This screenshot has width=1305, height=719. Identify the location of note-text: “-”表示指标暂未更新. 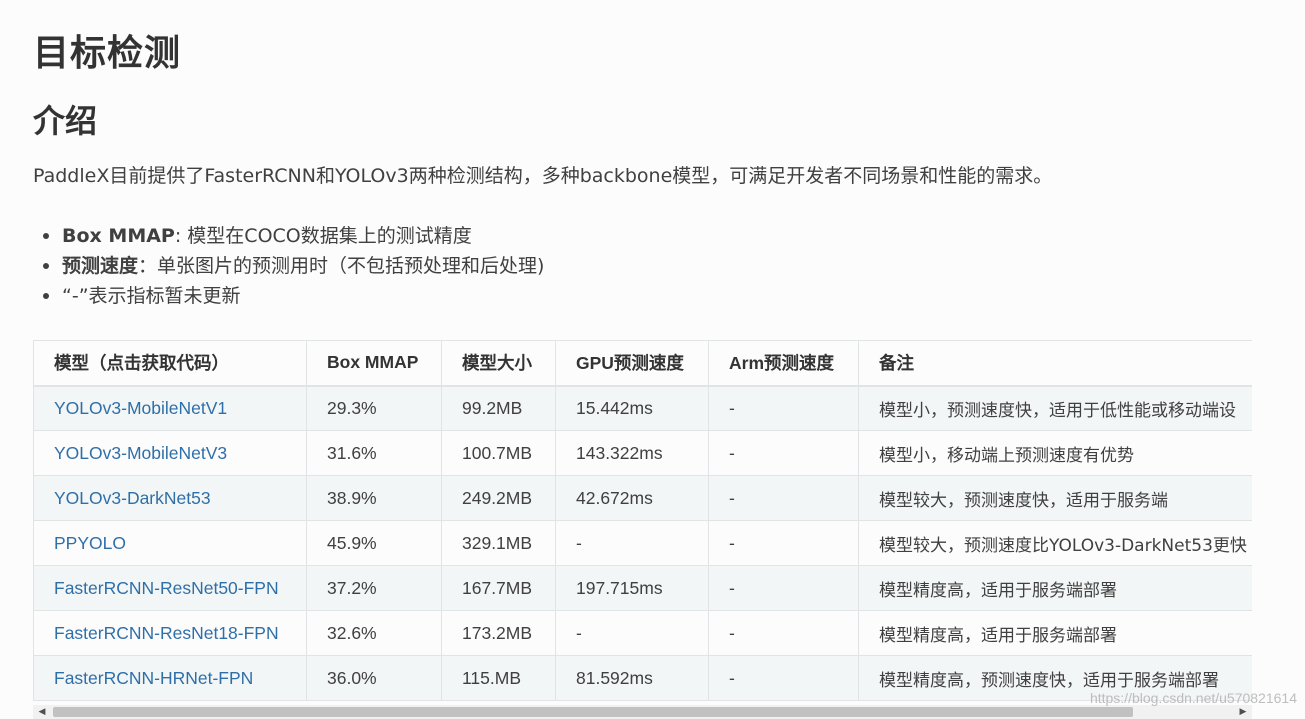
(151, 296).